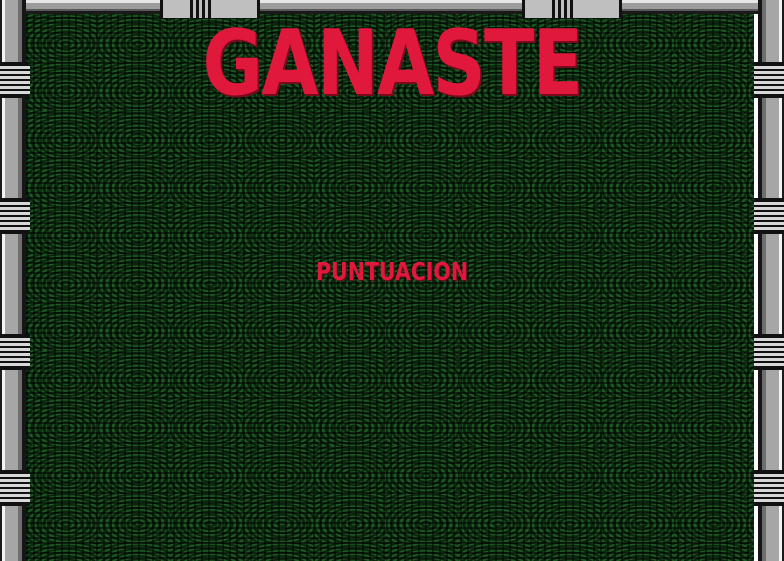 This screenshot has width=784, height=561. What do you see at coordinates (392, 63) in the screenshot?
I see `win-title: GANASTE` at bounding box center [392, 63].